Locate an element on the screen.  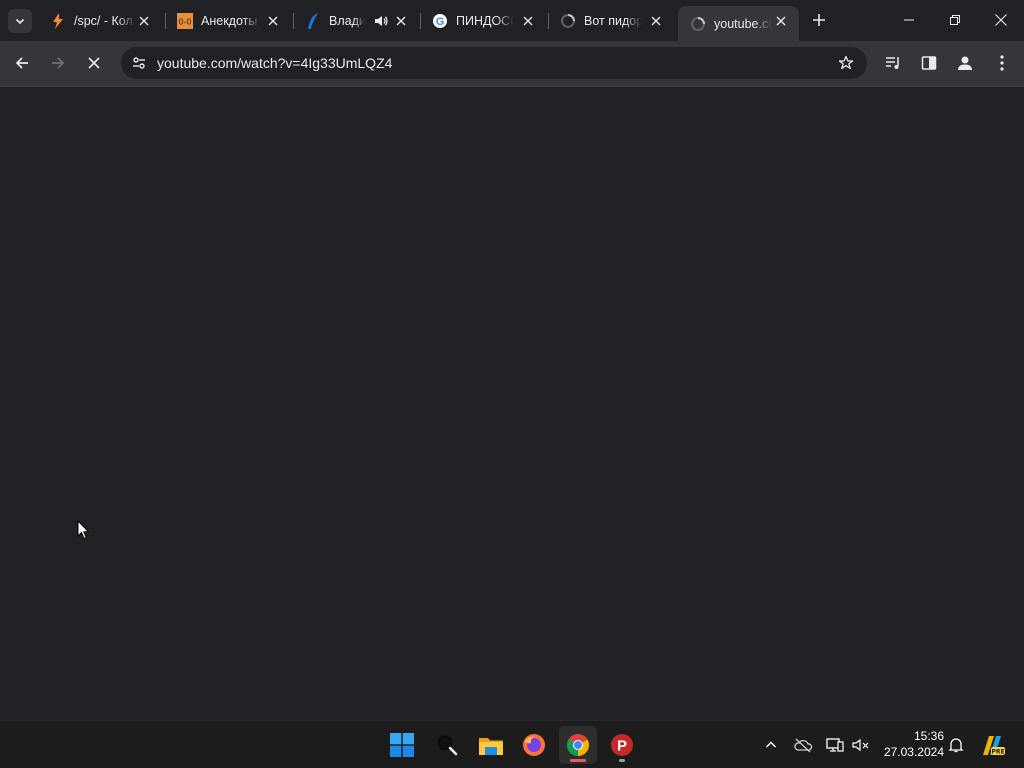
tab-title: youtube.co is located at coordinates (743, 23).